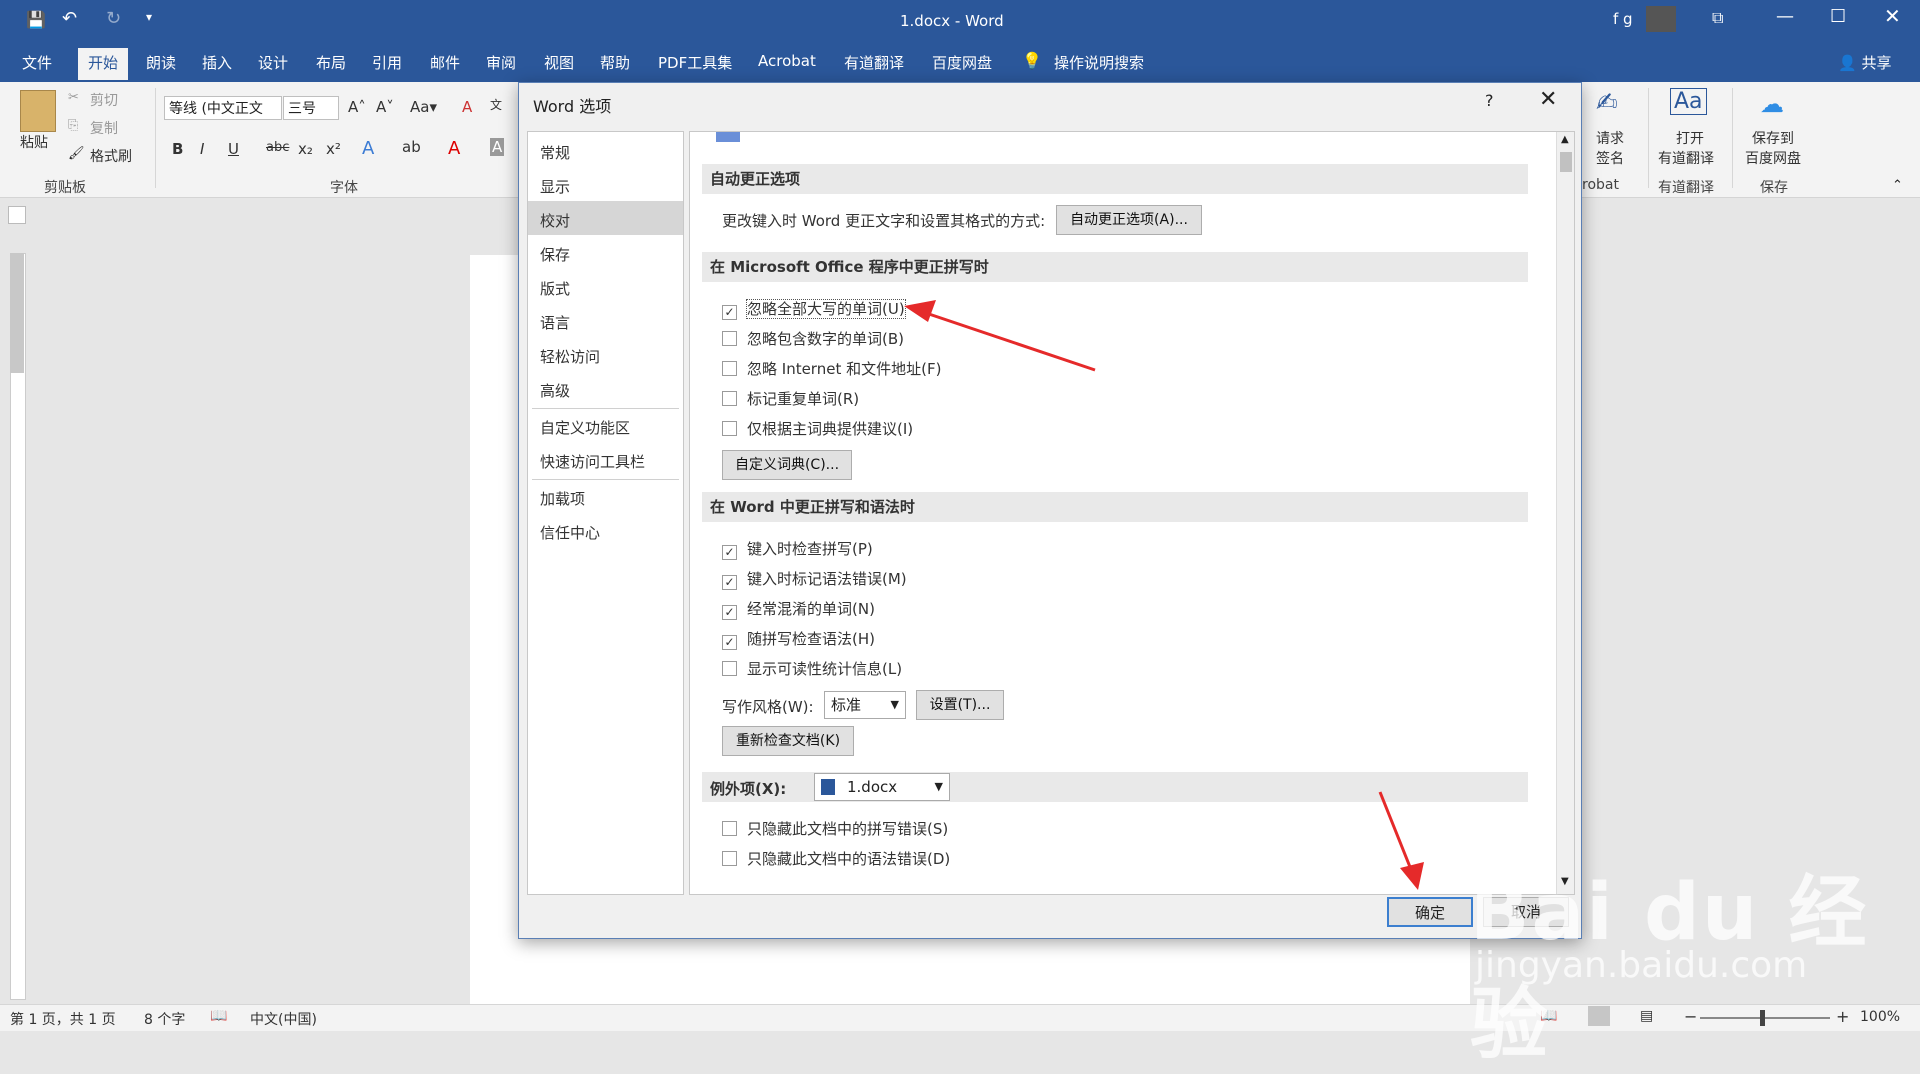 The width and height of the screenshot is (1920, 1074). Describe the element at coordinates (1641, 965) in the screenshot. I see `baidu-watermark-url: jingyan.baidu.com` at that location.